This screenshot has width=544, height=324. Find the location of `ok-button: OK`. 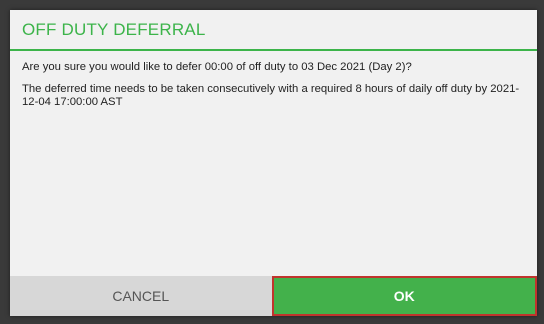

ok-button: OK is located at coordinates (404, 296).